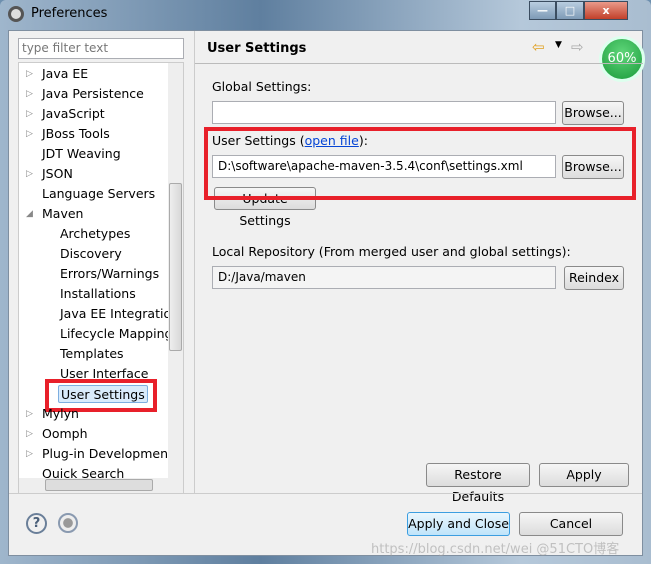  What do you see at coordinates (119, 314) in the screenshot?
I see `tree-item: Java EE Integration` at bounding box center [119, 314].